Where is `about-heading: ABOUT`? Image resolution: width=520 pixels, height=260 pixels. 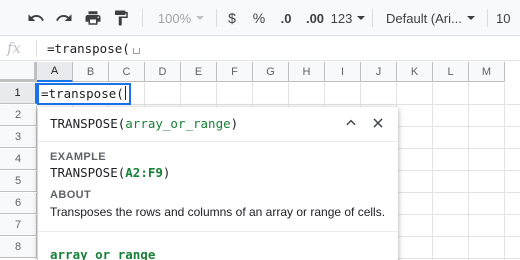 about-heading: ABOUT is located at coordinates (71, 195).